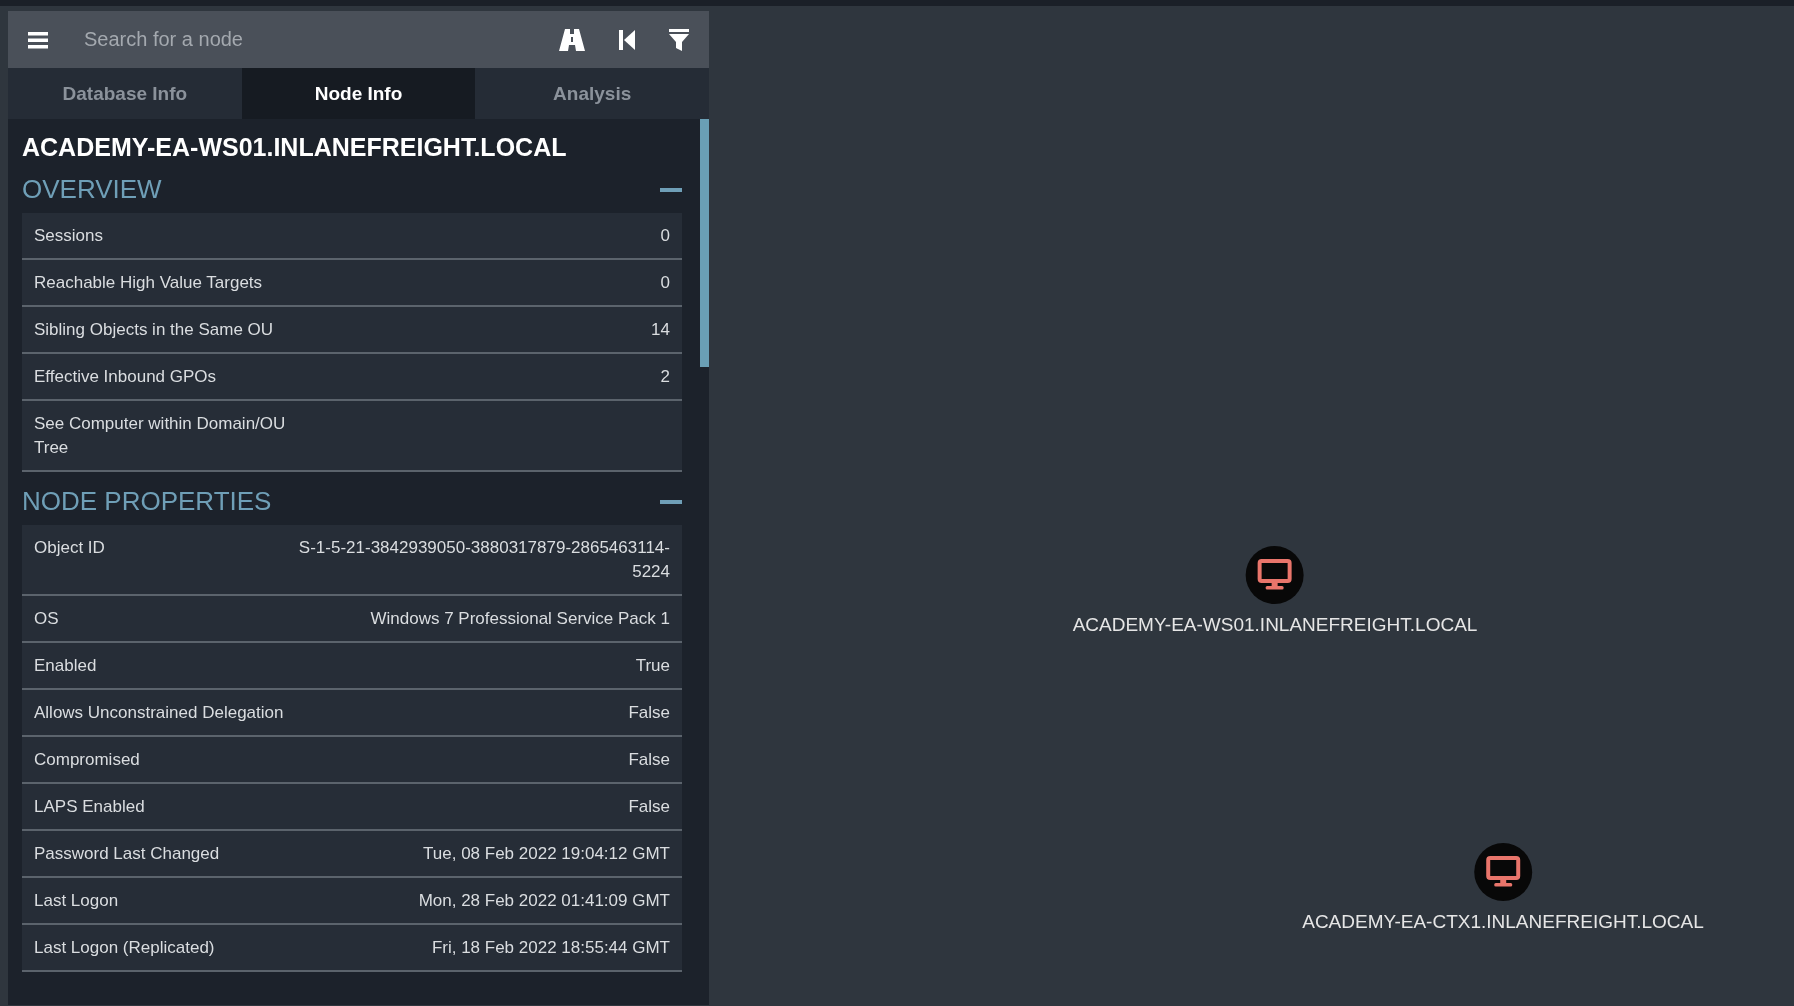  What do you see at coordinates (295, 147) in the screenshot?
I see `node-title: ACADEMY-EA-WS01.INLANEFREIGHT.LOCAL` at bounding box center [295, 147].